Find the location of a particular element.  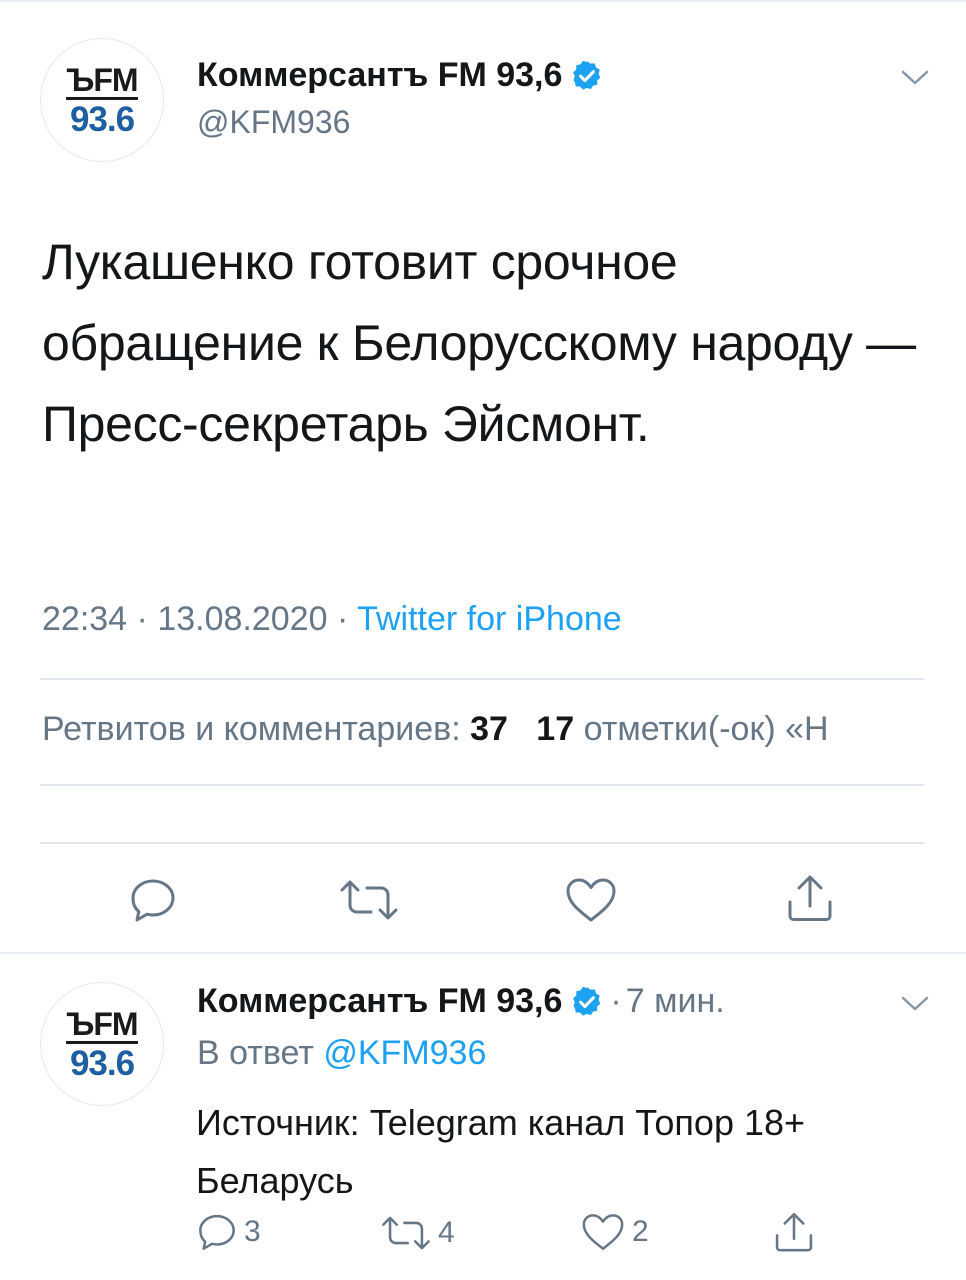

top-divider is located at coordinates (483, 1).